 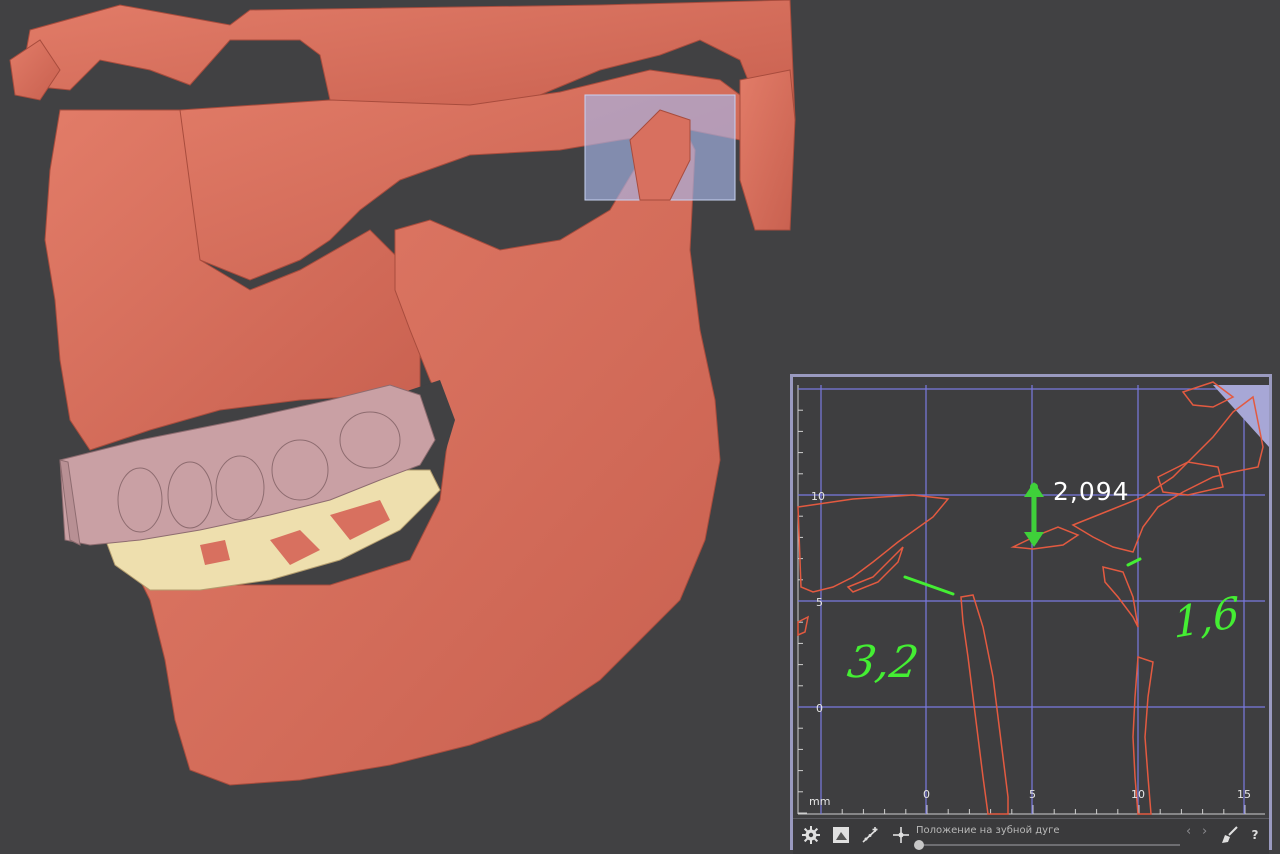 I want to click on image-icon, so click(x=841, y=835).